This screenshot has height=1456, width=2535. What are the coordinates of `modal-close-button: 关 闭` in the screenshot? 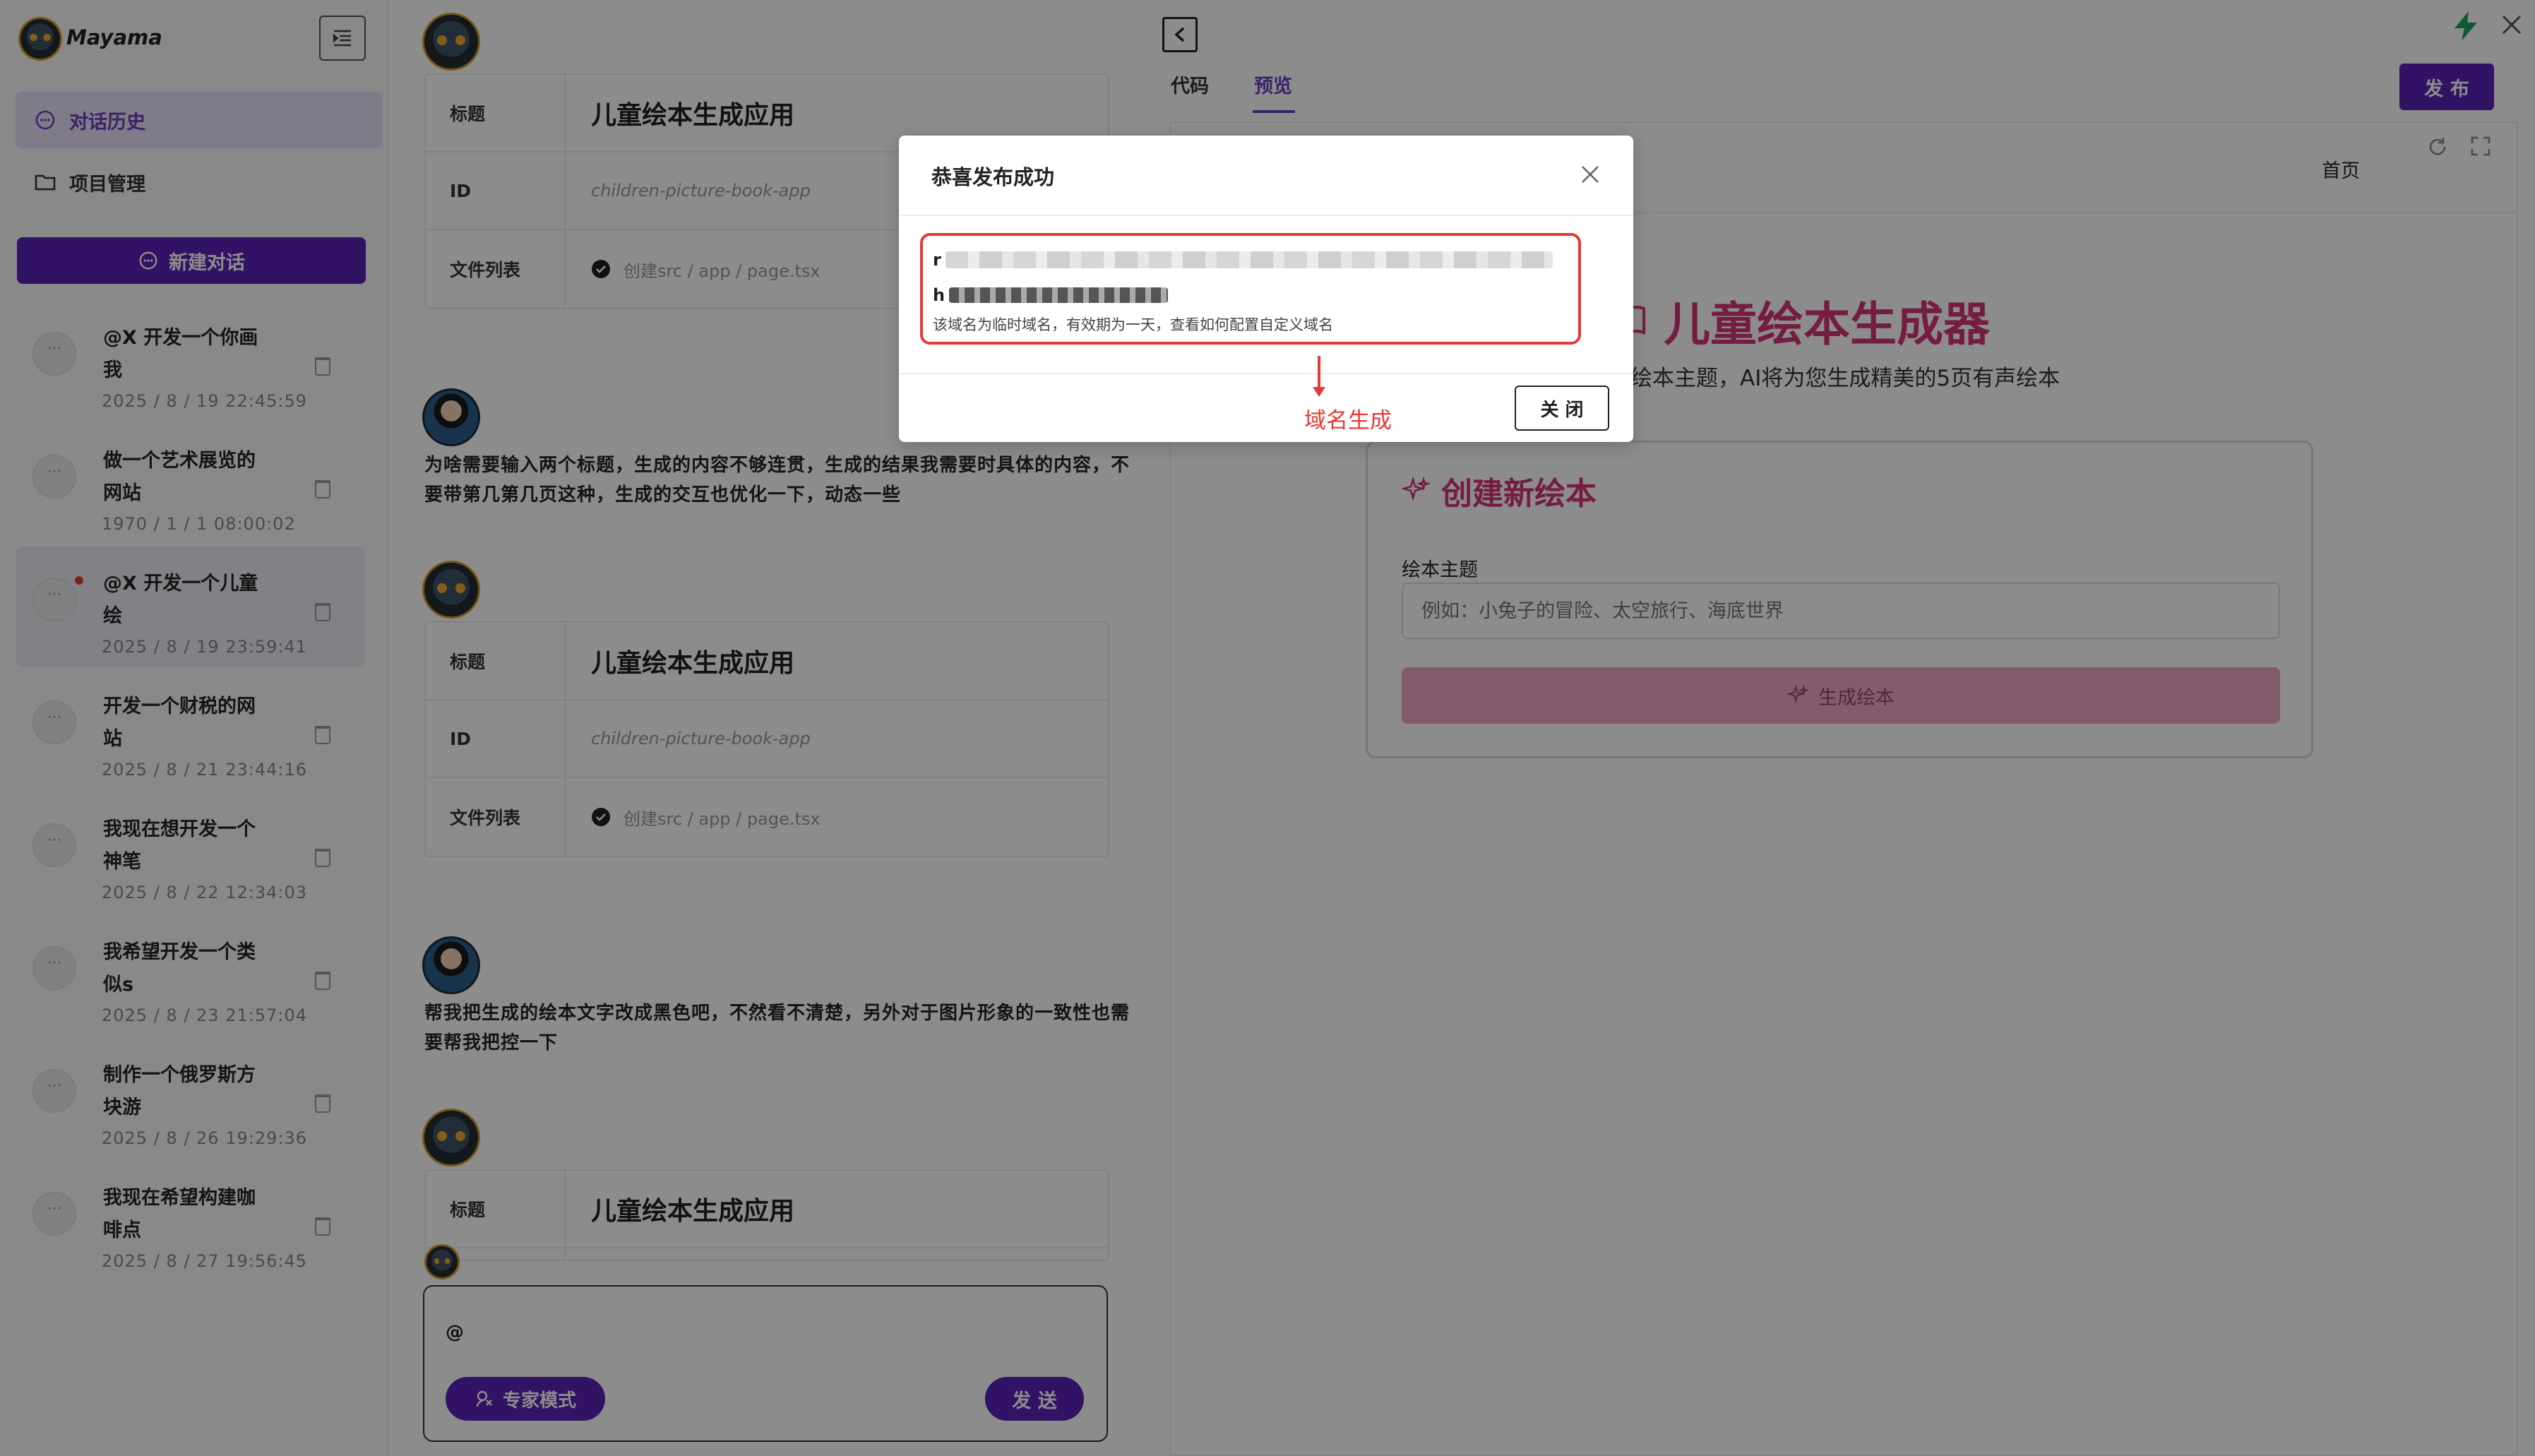 It's located at (1562, 408).